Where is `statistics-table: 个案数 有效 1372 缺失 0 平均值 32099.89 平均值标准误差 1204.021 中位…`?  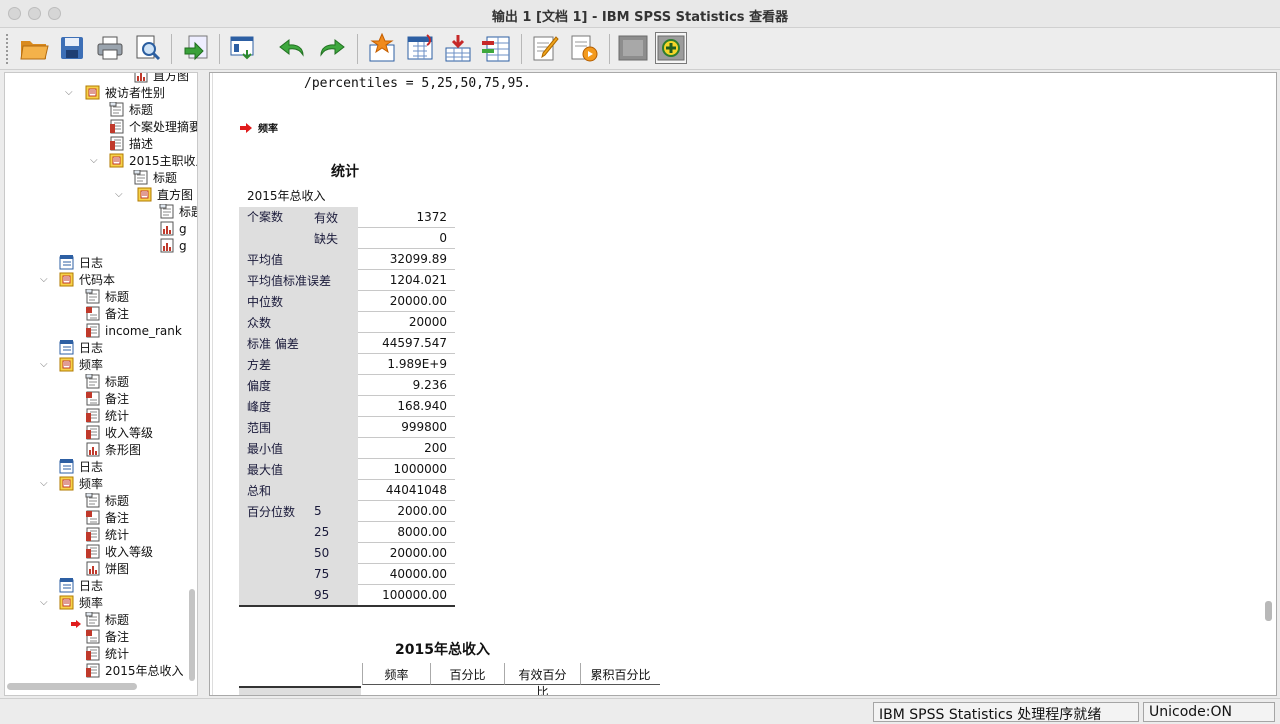 statistics-table: 个案数 有效 1372 缺失 0 平均值 32099.89 平均值标准误差 1204.021 中位… is located at coordinates (347, 406).